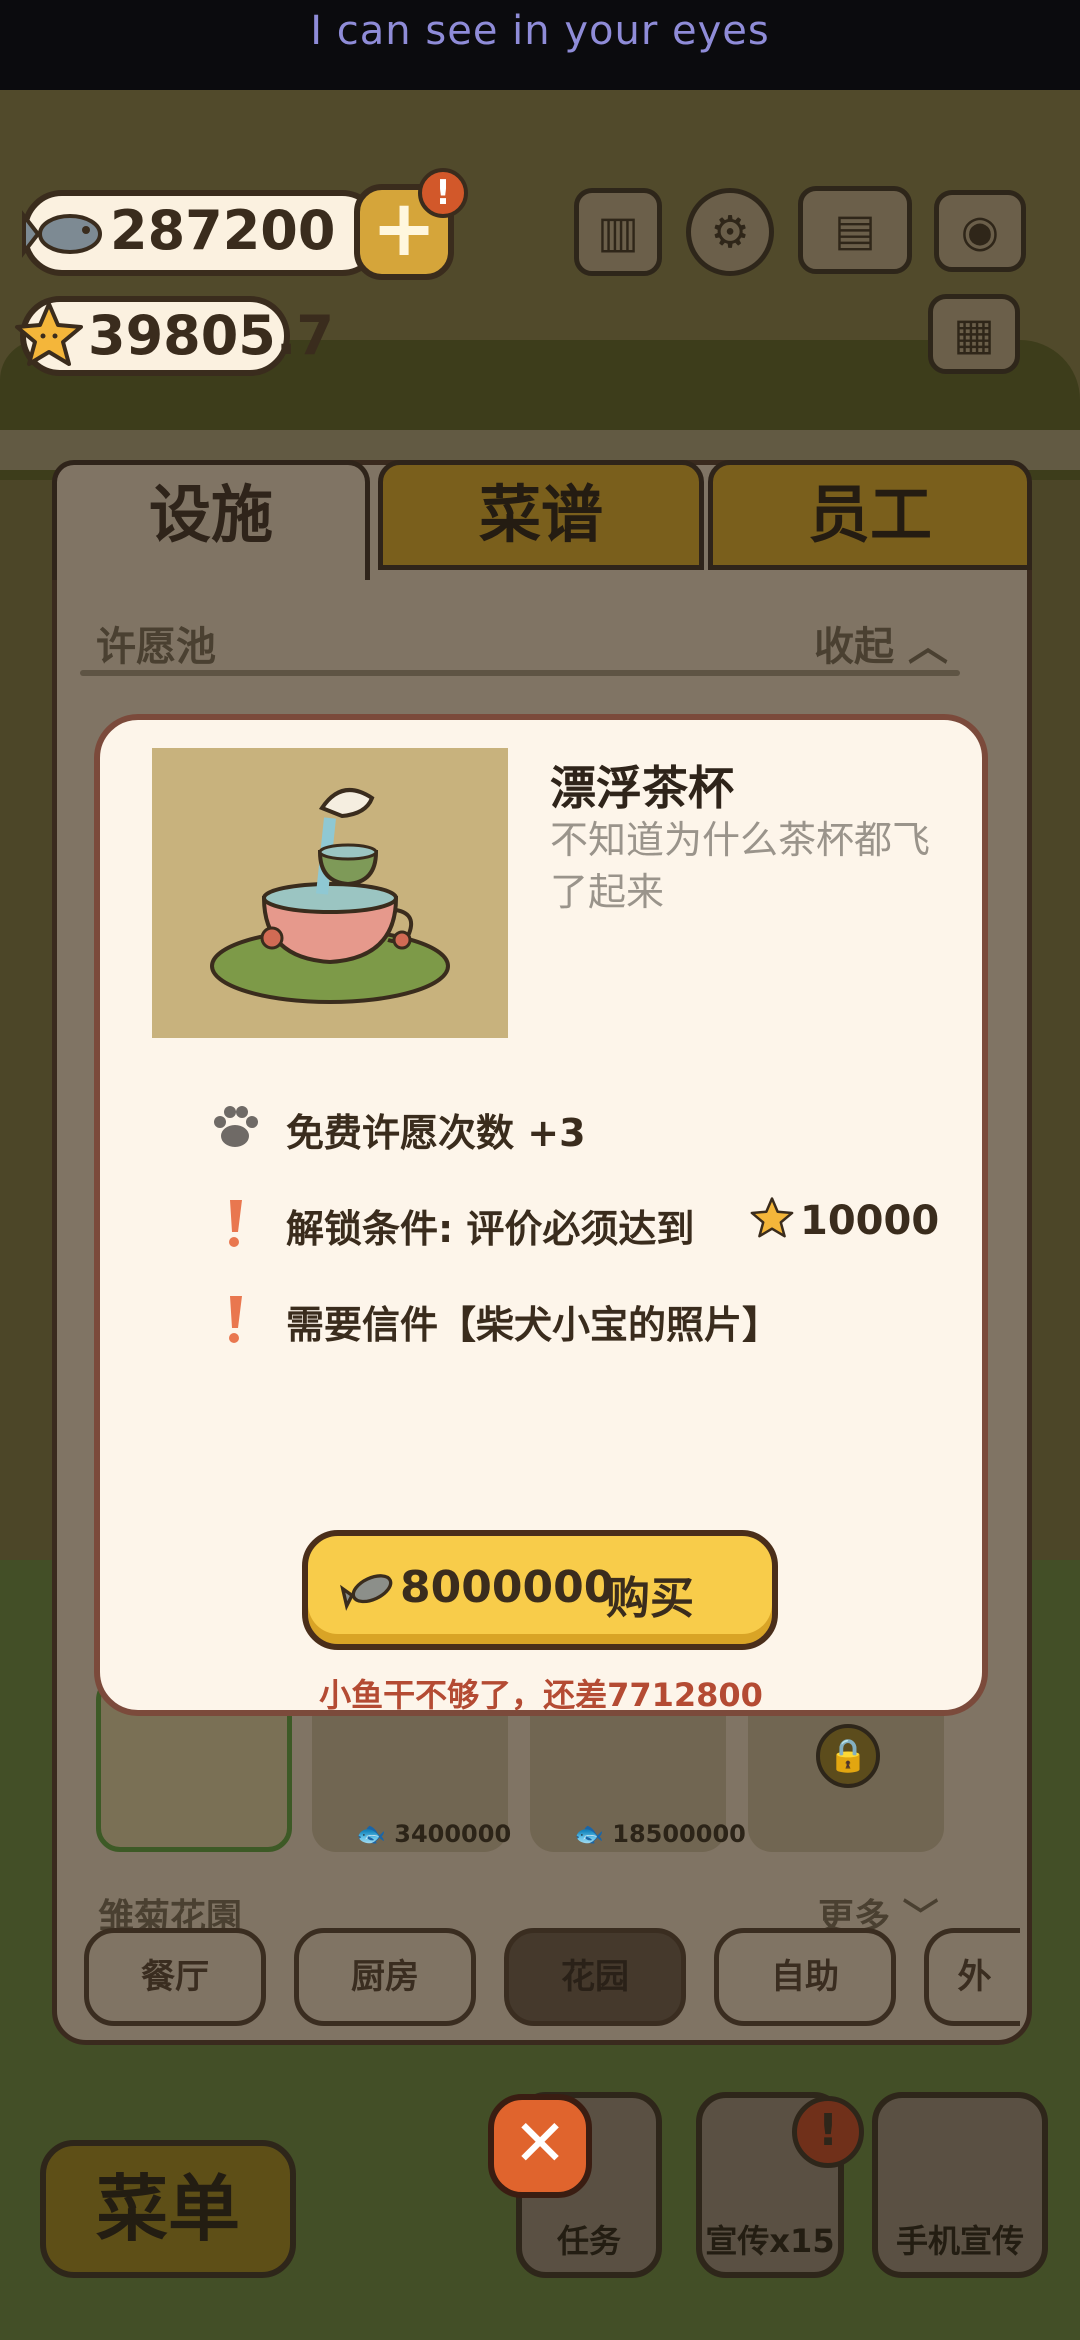 This screenshot has width=1080, height=2340. I want to click on shortfall-warning: 小鱼干不够了，还差7712800, so click(541, 1695).